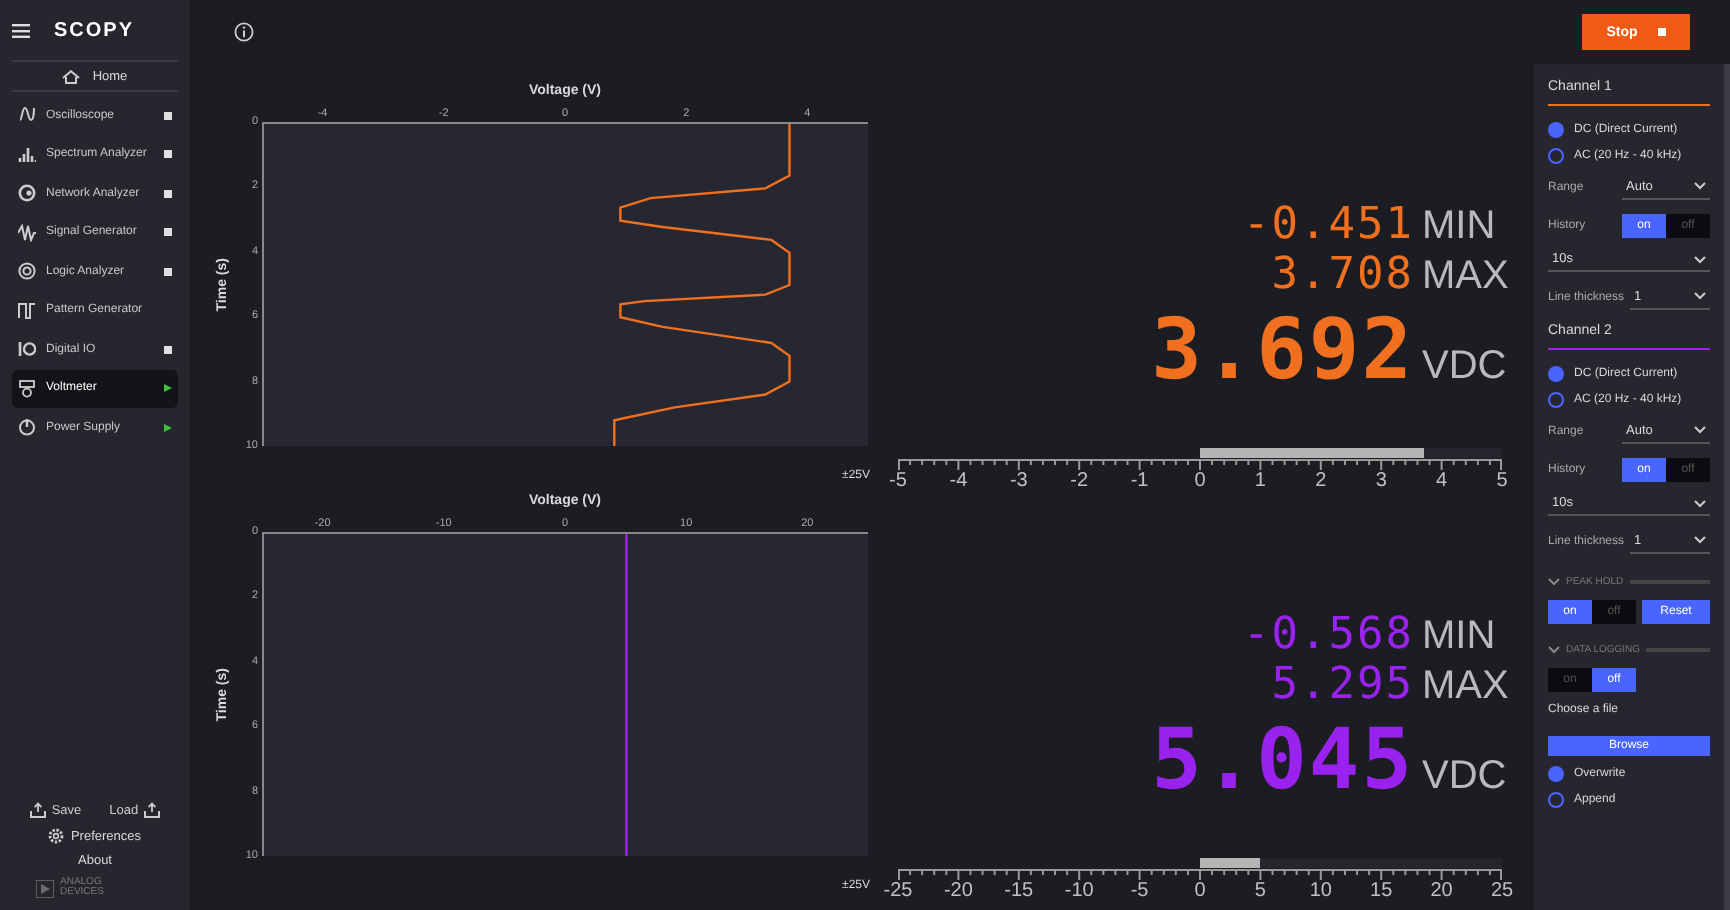  I want to click on scale-label: -25, so click(898, 891).